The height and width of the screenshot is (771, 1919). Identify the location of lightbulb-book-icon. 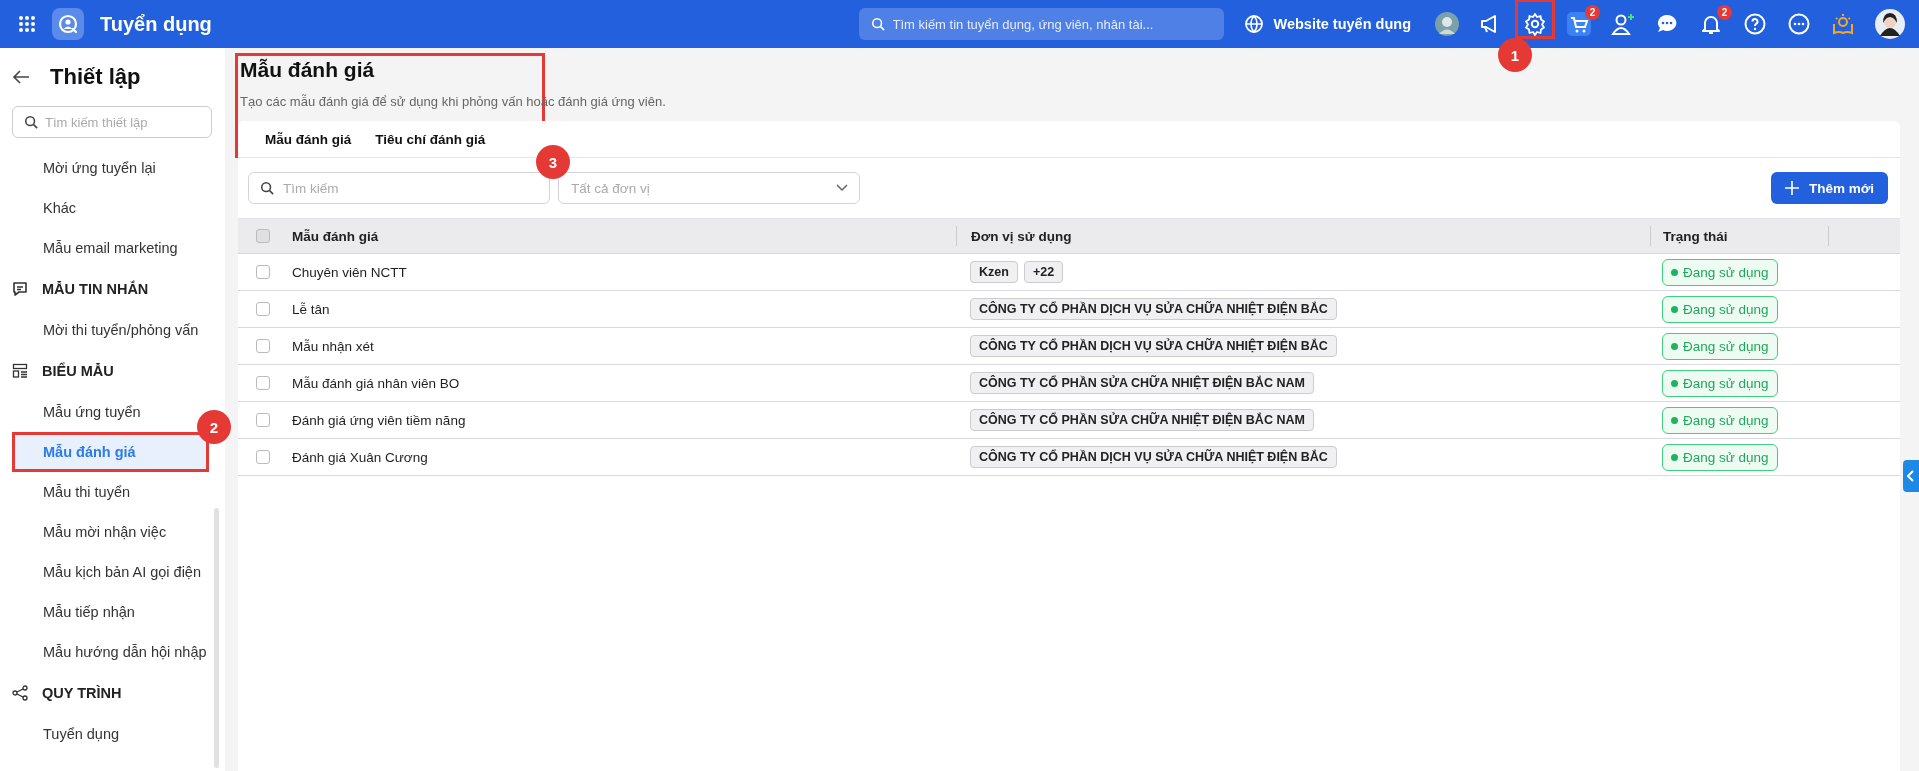
(1843, 24).